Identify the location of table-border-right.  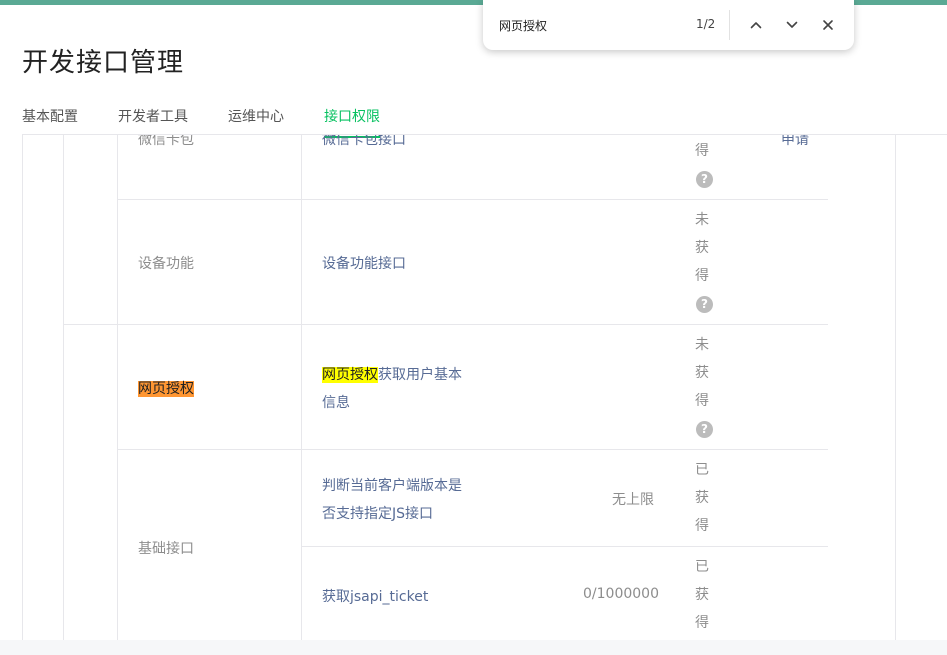
(895, 387).